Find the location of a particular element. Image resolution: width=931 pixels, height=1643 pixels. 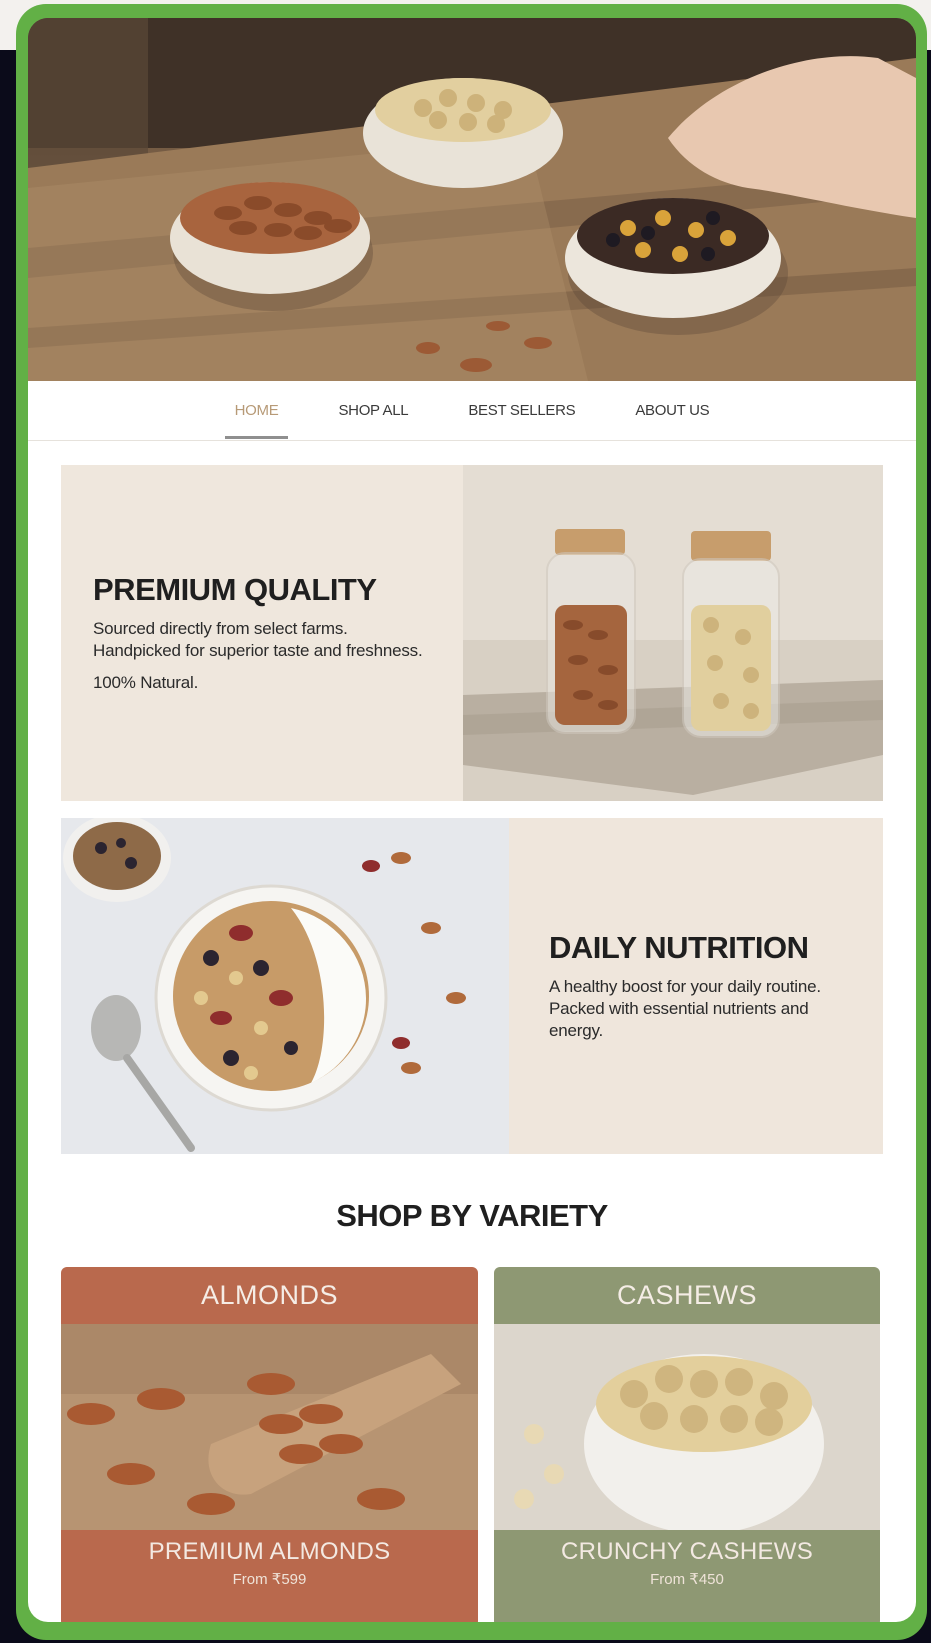

card-footer: PREMIUM ALMONDS From ₹599 is located at coordinates (269, 1576).